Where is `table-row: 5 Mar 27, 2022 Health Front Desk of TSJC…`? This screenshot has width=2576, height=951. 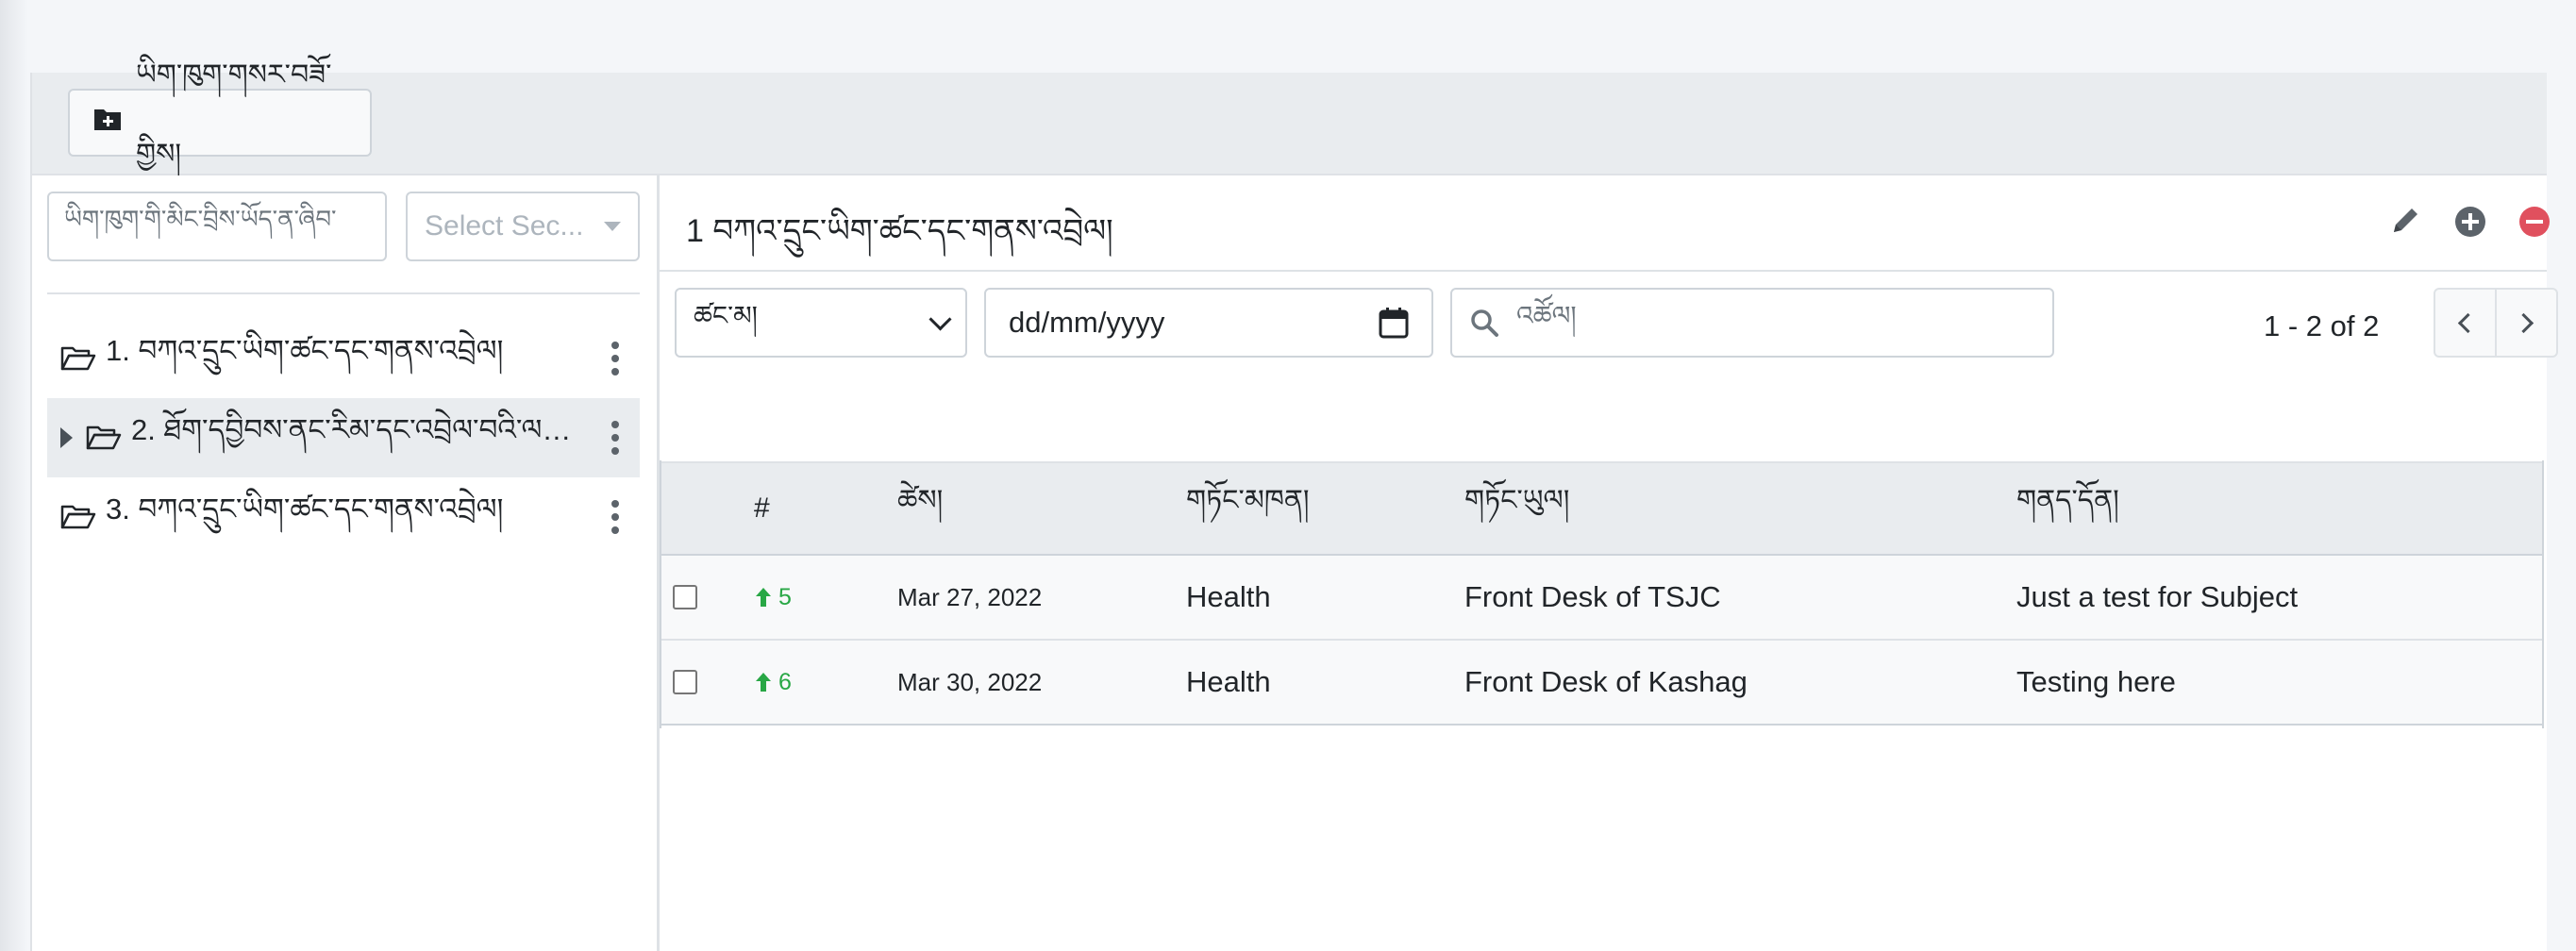 table-row: 5 Mar 27, 2022 Health Front Desk of TSJC… is located at coordinates (1602, 598).